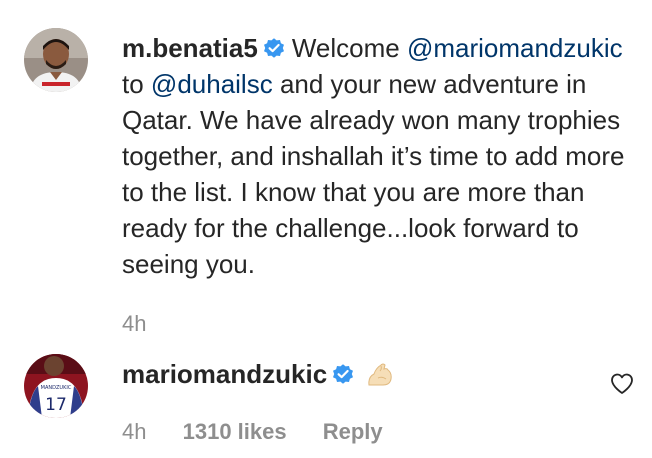 The width and height of the screenshot is (652, 458). I want to click on text-segment: to, so click(136, 84).